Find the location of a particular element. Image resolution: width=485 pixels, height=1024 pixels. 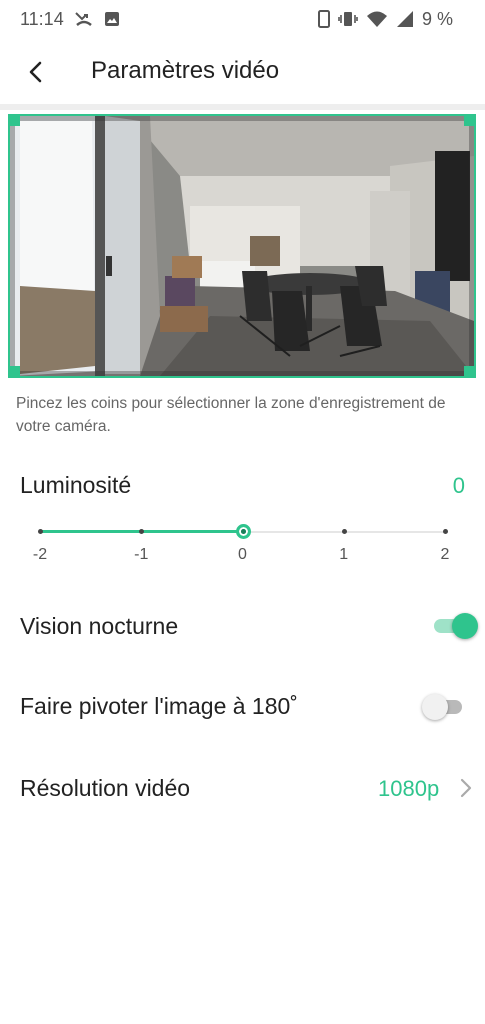

night-vision-label: Vision nocturne is located at coordinates (99, 626).